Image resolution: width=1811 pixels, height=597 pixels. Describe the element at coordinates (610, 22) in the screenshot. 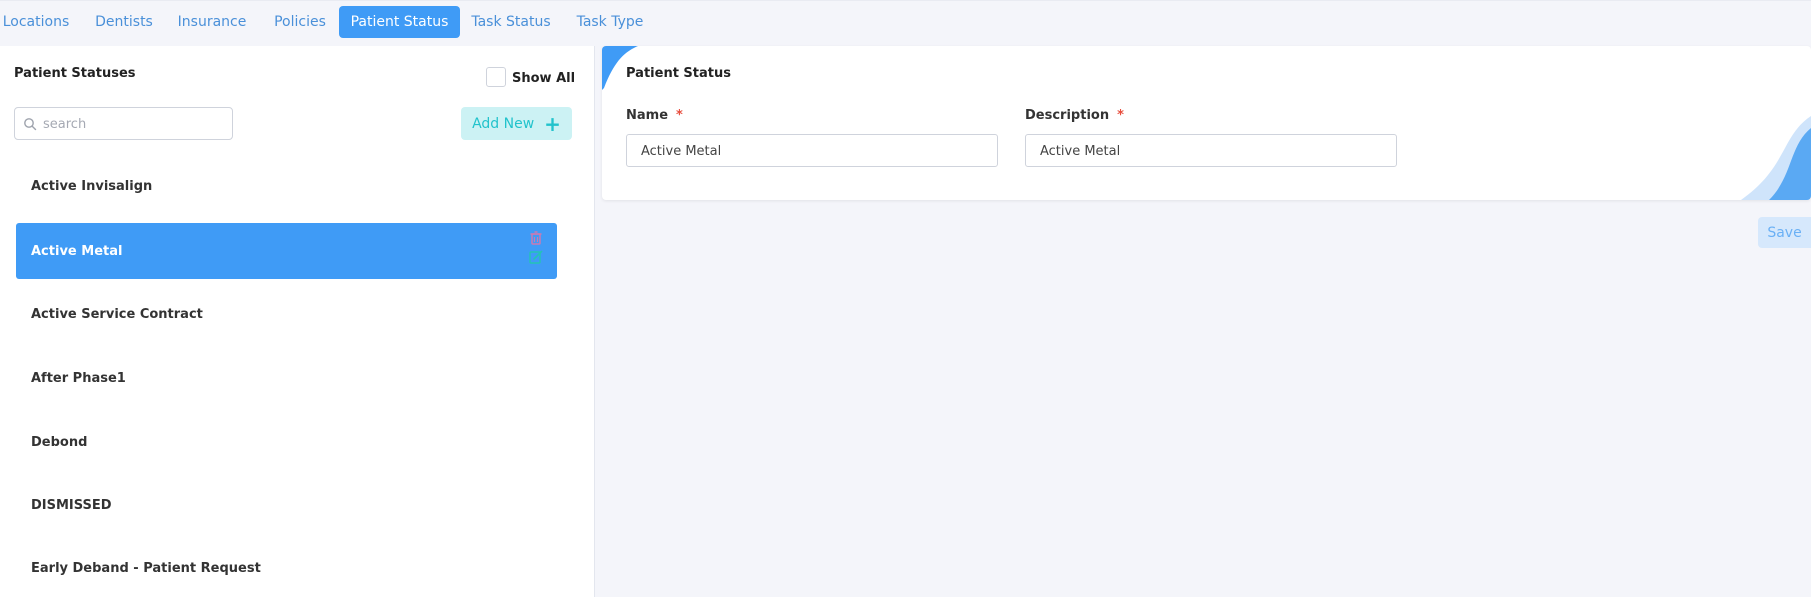

I see `tab-task-type: Task Type` at that location.